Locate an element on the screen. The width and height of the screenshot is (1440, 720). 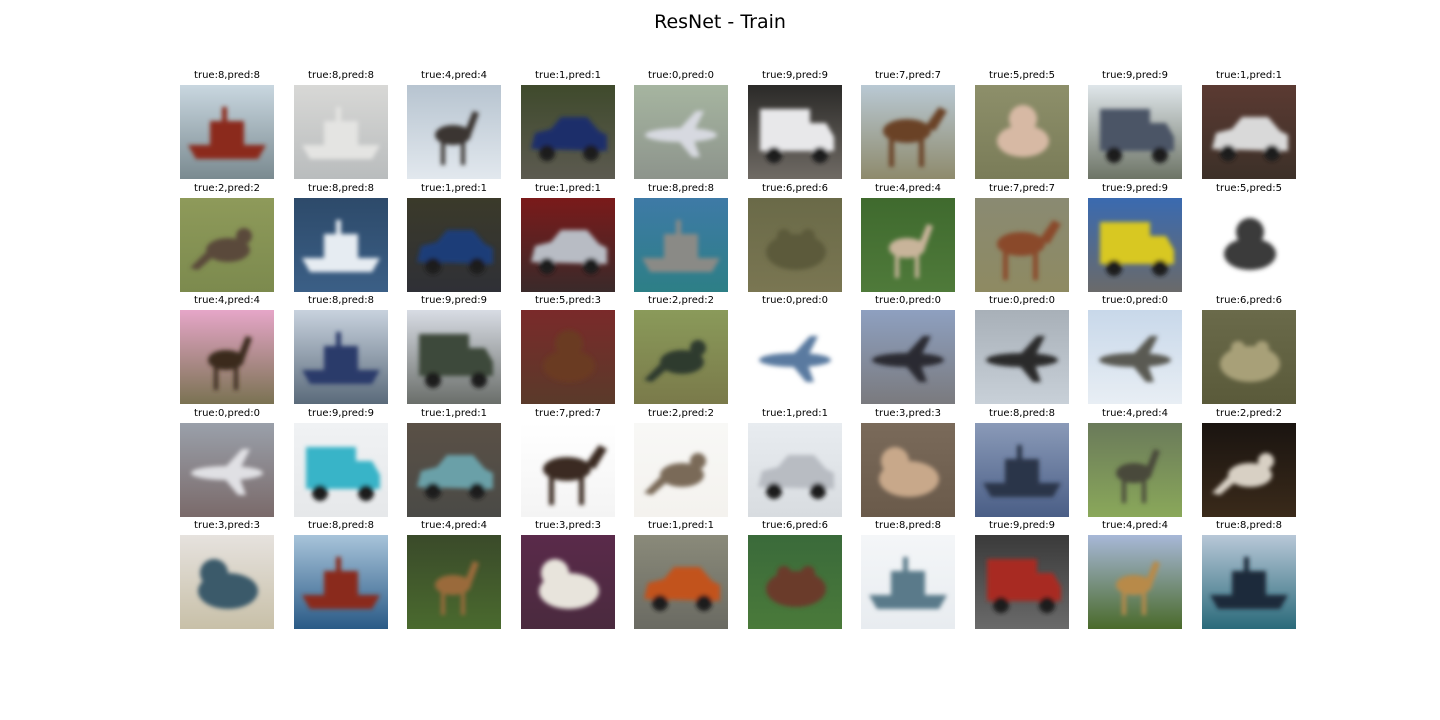
sample-label: true:2,pred:2 is located at coordinates (1249, 413).